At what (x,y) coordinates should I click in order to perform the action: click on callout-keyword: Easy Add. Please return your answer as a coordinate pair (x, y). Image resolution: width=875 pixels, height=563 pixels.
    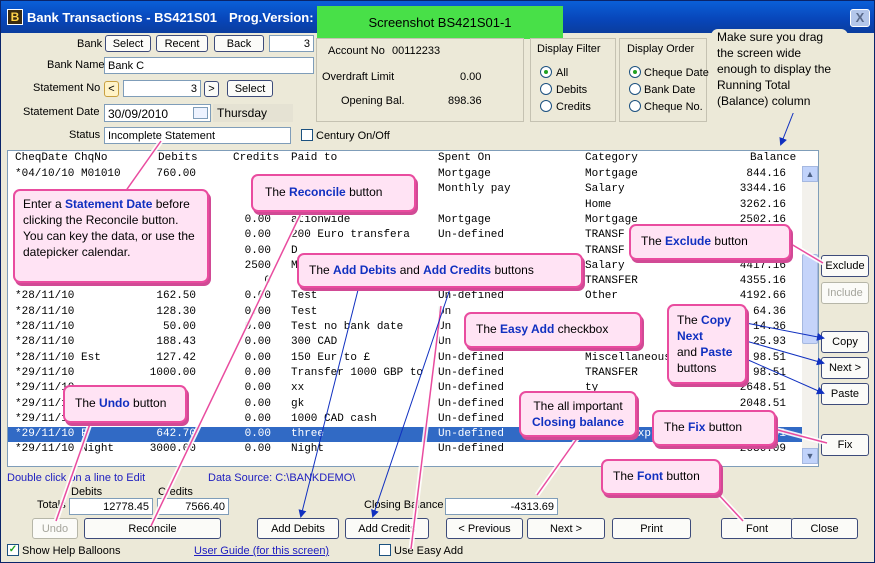
    Looking at the image, I should click on (527, 329).